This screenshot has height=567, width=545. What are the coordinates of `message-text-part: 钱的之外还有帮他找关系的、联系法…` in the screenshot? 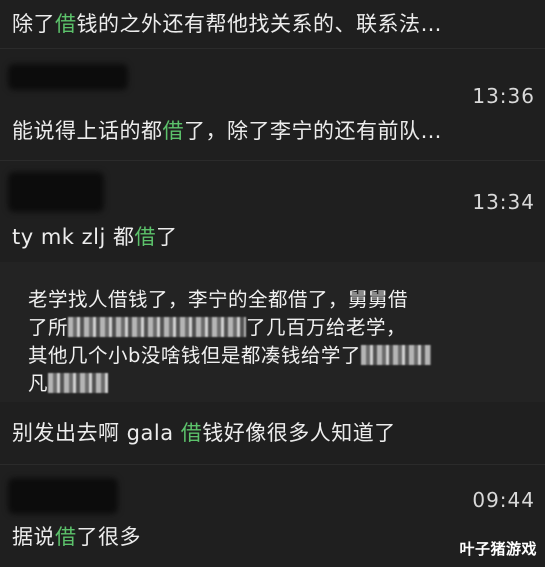 It's located at (259, 24).